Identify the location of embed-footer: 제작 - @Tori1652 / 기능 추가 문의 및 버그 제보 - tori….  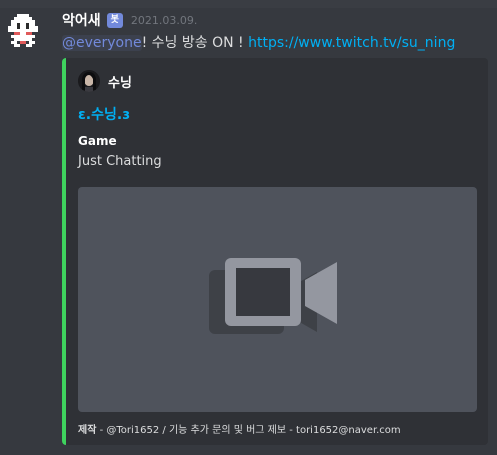
(239, 428).